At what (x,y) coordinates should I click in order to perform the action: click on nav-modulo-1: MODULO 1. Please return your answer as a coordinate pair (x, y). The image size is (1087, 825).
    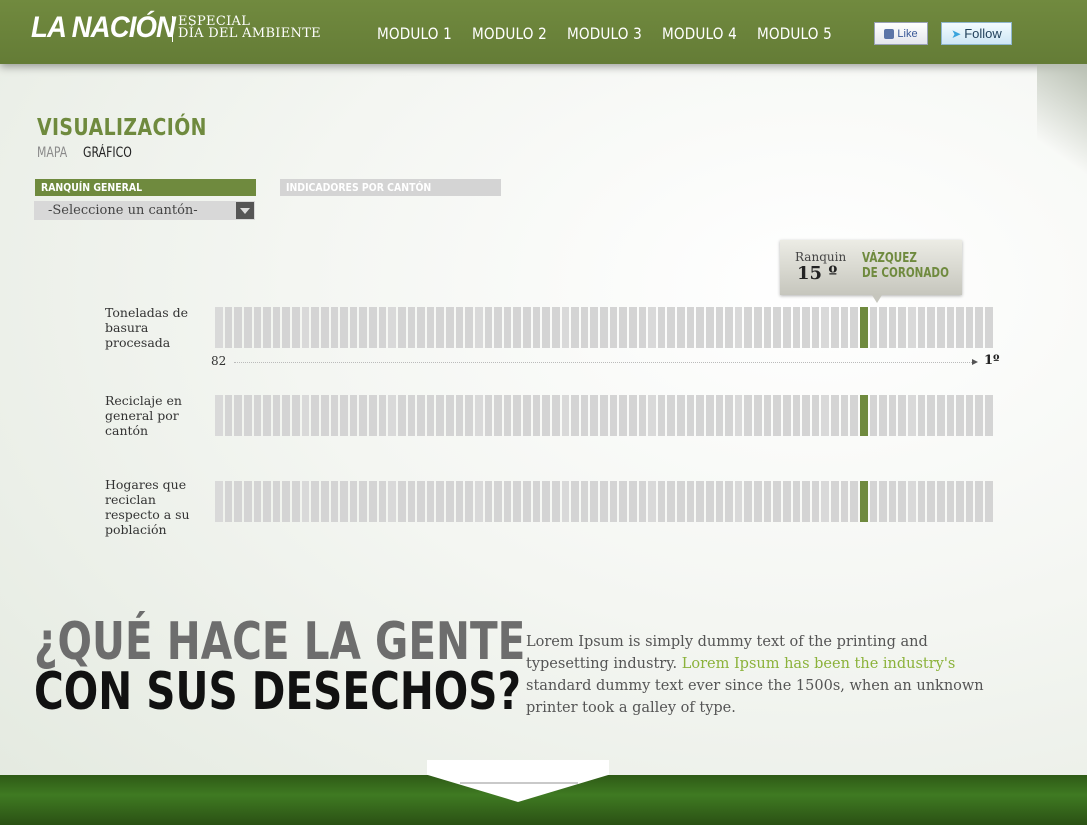
    Looking at the image, I should click on (417, 33).